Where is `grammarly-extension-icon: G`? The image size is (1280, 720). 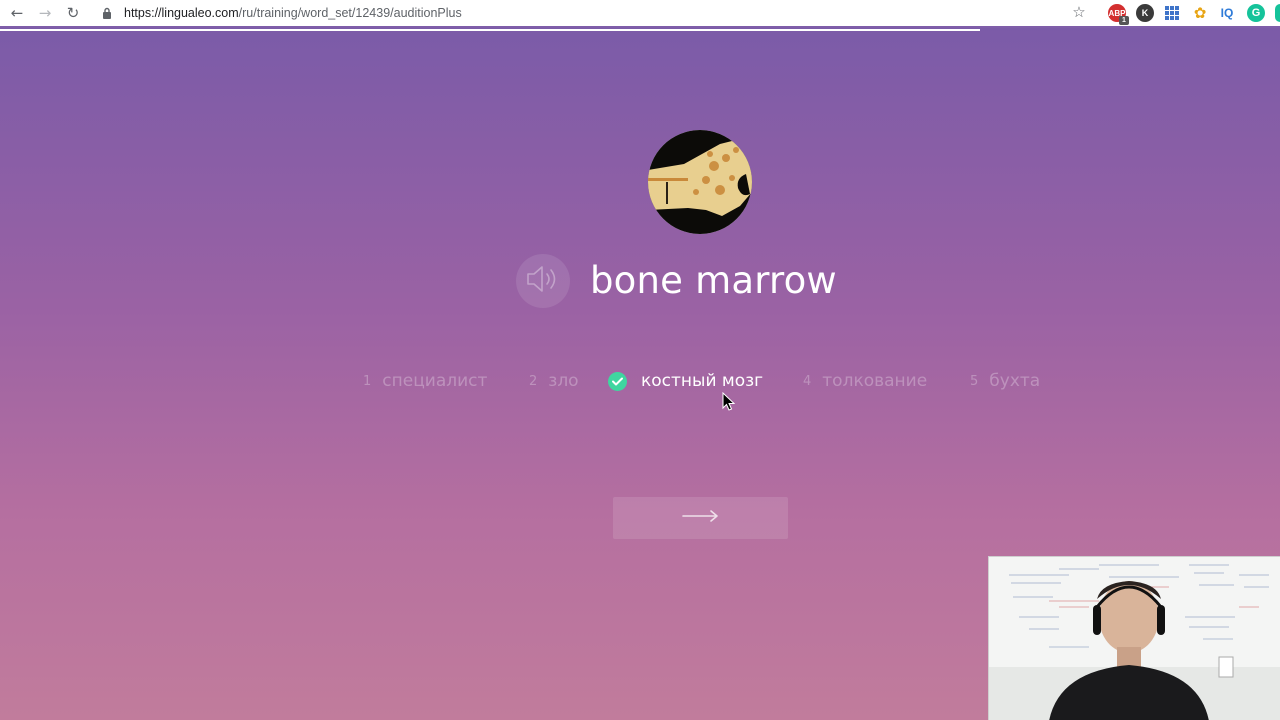
grammarly-extension-icon: G is located at coordinates (1256, 13).